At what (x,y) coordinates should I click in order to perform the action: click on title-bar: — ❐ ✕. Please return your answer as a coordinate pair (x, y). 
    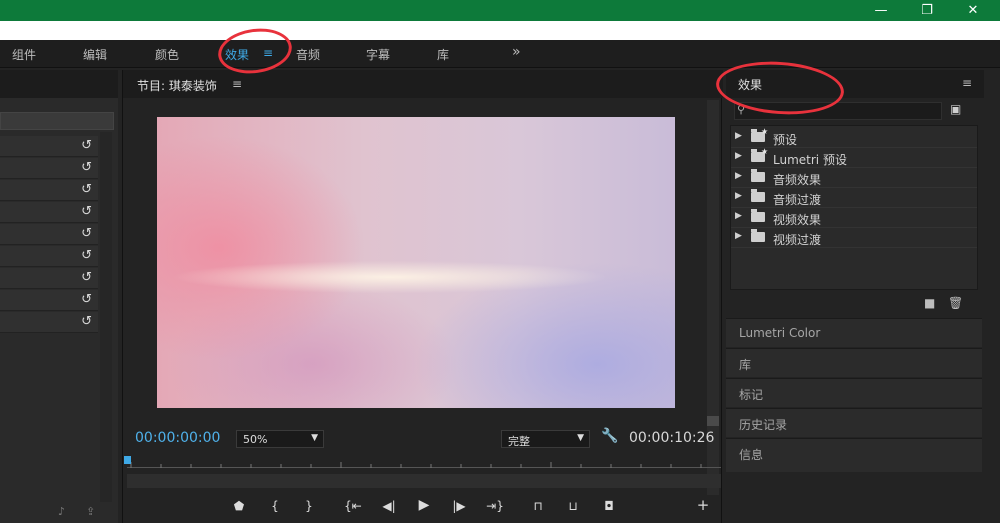
    Looking at the image, I should click on (500, 10).